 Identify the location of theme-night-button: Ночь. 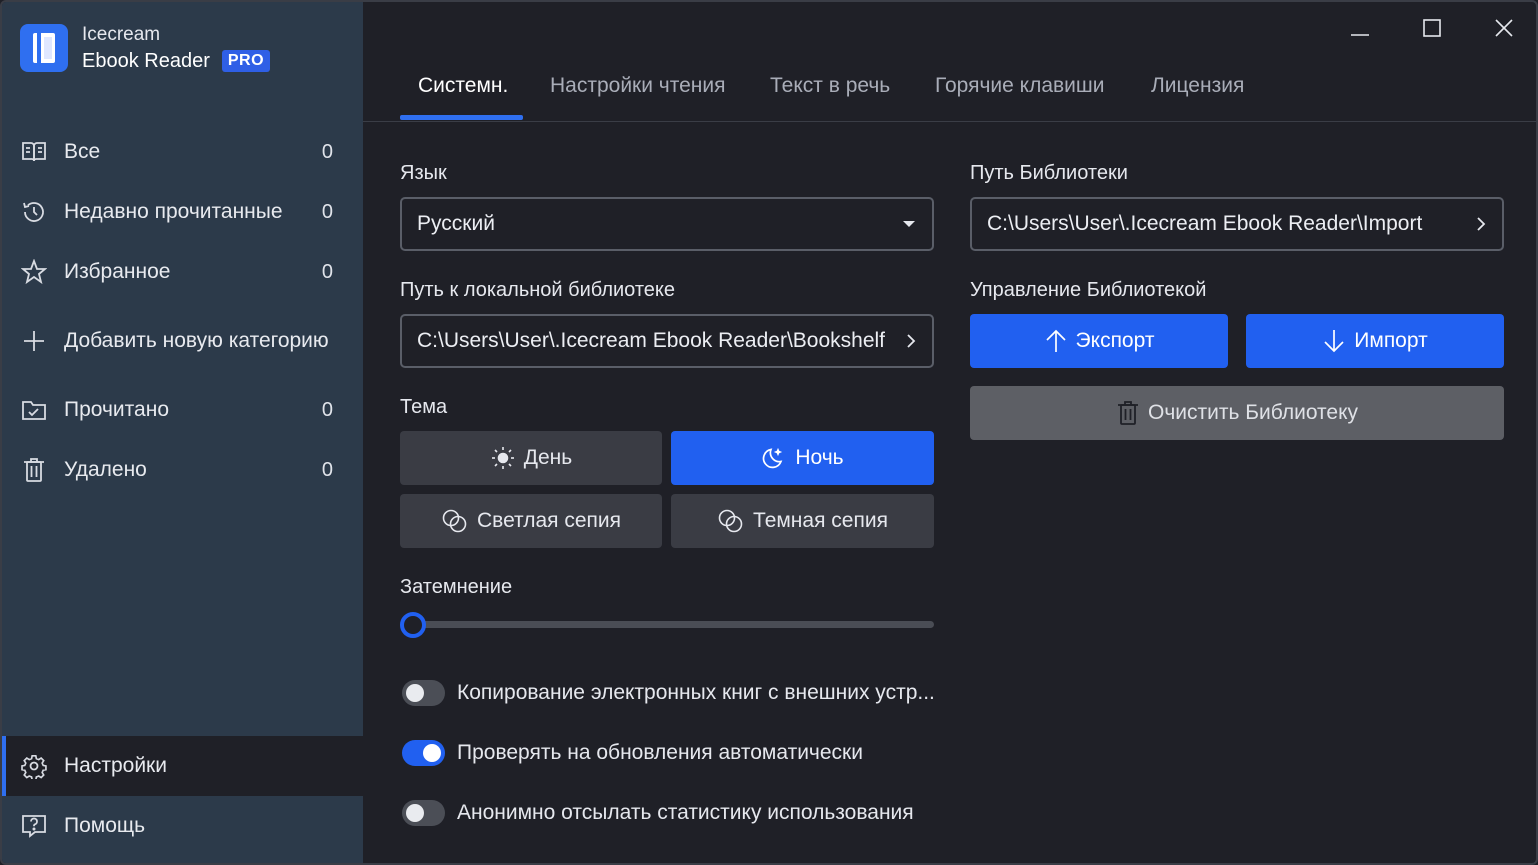
(802, 458).